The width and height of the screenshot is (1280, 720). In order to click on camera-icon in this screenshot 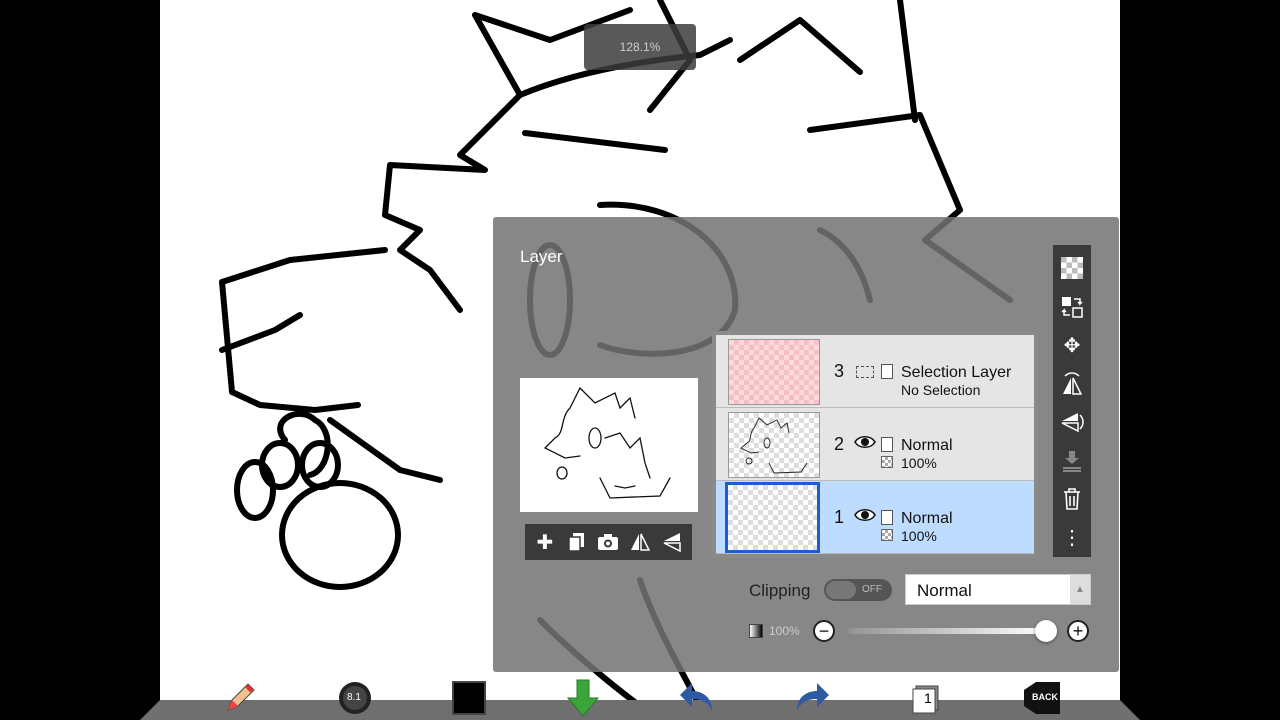, I will do `click(608, 542)`.